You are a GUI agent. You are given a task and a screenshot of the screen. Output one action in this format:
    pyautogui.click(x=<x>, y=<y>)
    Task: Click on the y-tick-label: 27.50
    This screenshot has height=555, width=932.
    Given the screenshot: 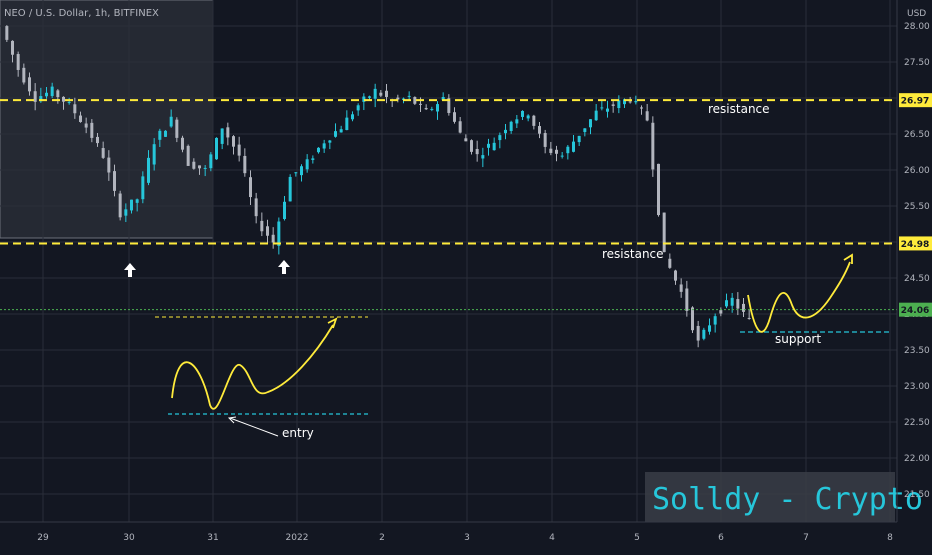 What is the action you would take?
    pyautogui.click(x=917, y=63)
    